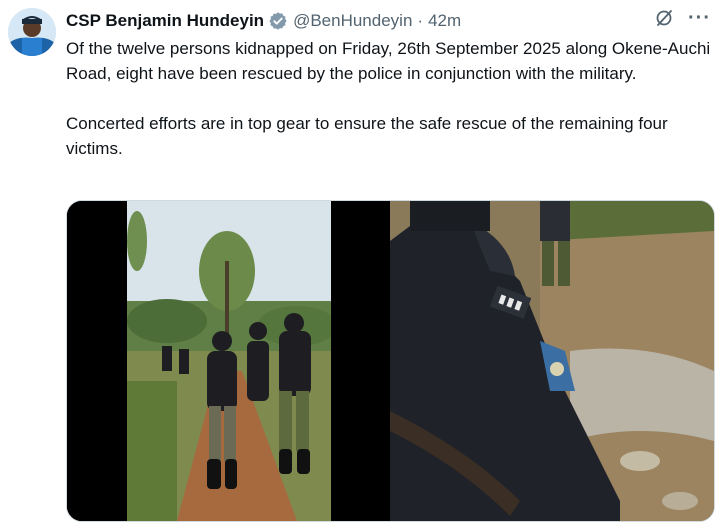  Describe the element at coordinates (699, 18) in the screenshot. I see `more-options-icon: ···` at that location.